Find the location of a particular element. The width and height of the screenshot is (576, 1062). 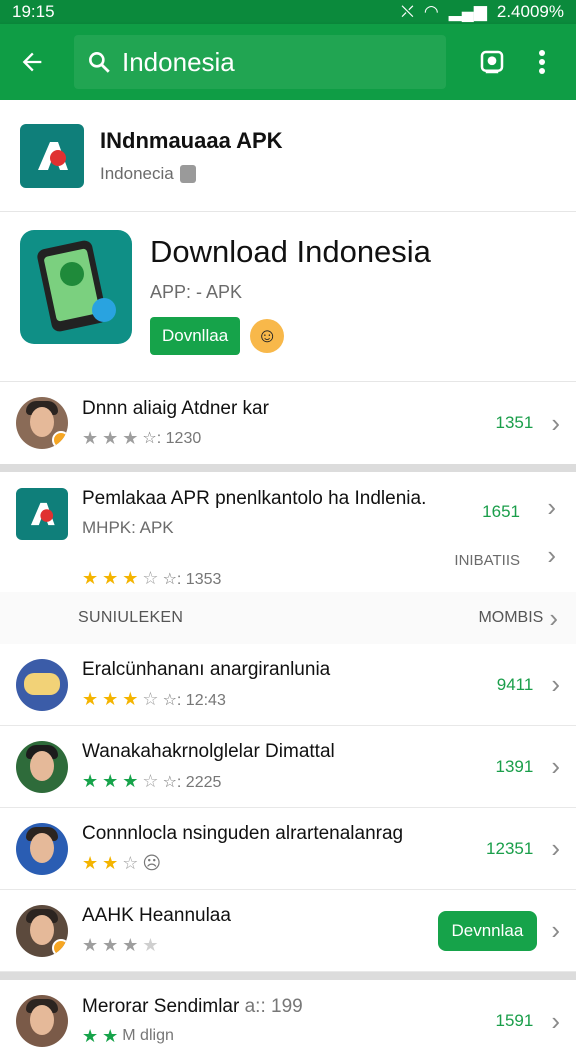

item-count: 9411 is located at coordinates (515, 684).